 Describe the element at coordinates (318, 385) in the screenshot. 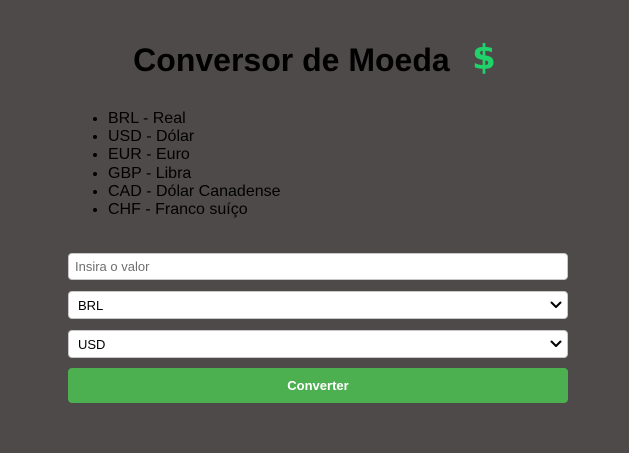

I see `convert-button: Converter` at that location.